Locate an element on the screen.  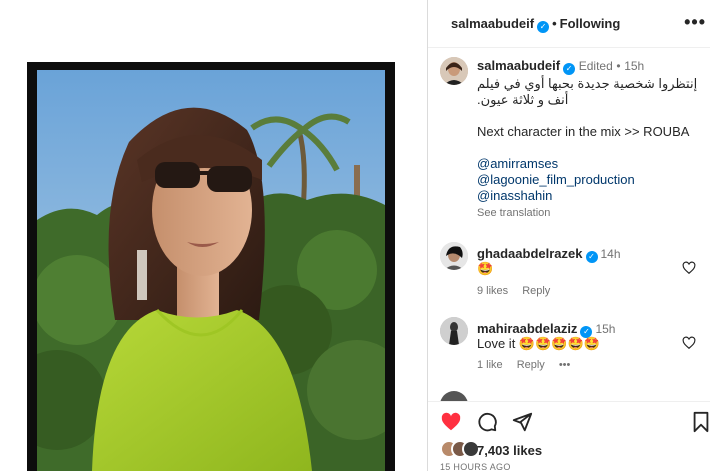
caption-header: salmaabudeif ✓ Edited • 15h is located at coordinates (560, 66).